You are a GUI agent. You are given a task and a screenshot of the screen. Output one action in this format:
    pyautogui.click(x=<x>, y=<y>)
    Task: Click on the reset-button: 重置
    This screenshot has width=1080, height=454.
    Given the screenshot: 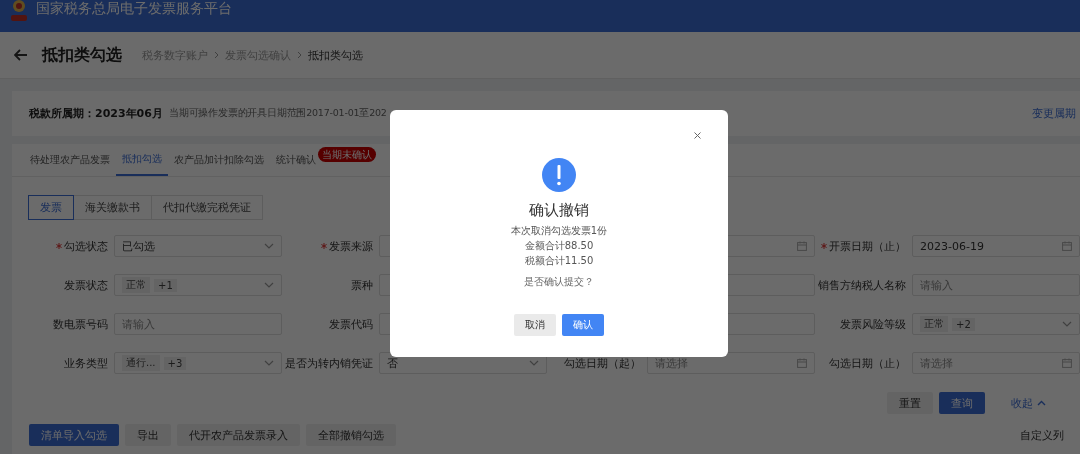 What is the action you would take?
    pyautogui.click(x=910, y=403)
    